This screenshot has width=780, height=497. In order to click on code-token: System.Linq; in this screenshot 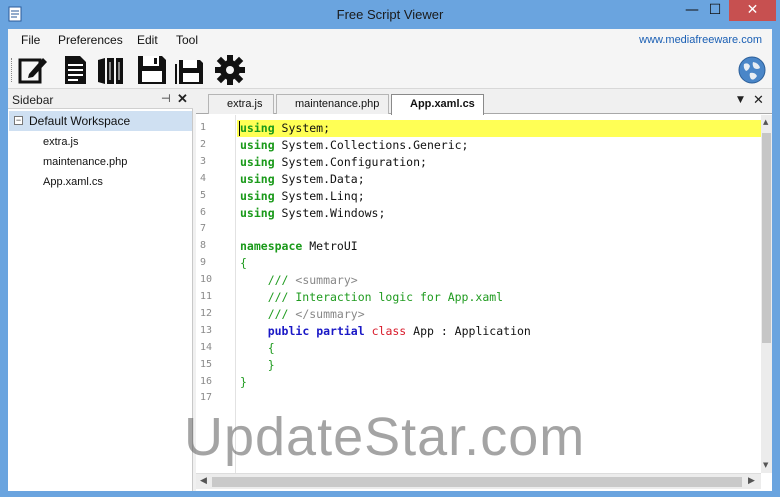, I will do `click(319, 195)`.